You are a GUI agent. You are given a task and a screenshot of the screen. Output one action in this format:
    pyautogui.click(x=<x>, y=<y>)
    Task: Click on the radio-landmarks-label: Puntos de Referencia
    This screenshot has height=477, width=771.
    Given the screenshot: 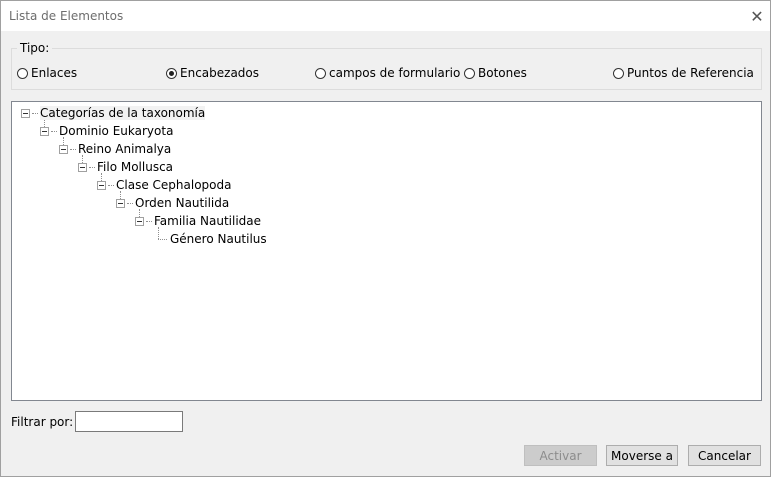 What is the action you would take?
    pyautogui.click(x=690, y=73)
    